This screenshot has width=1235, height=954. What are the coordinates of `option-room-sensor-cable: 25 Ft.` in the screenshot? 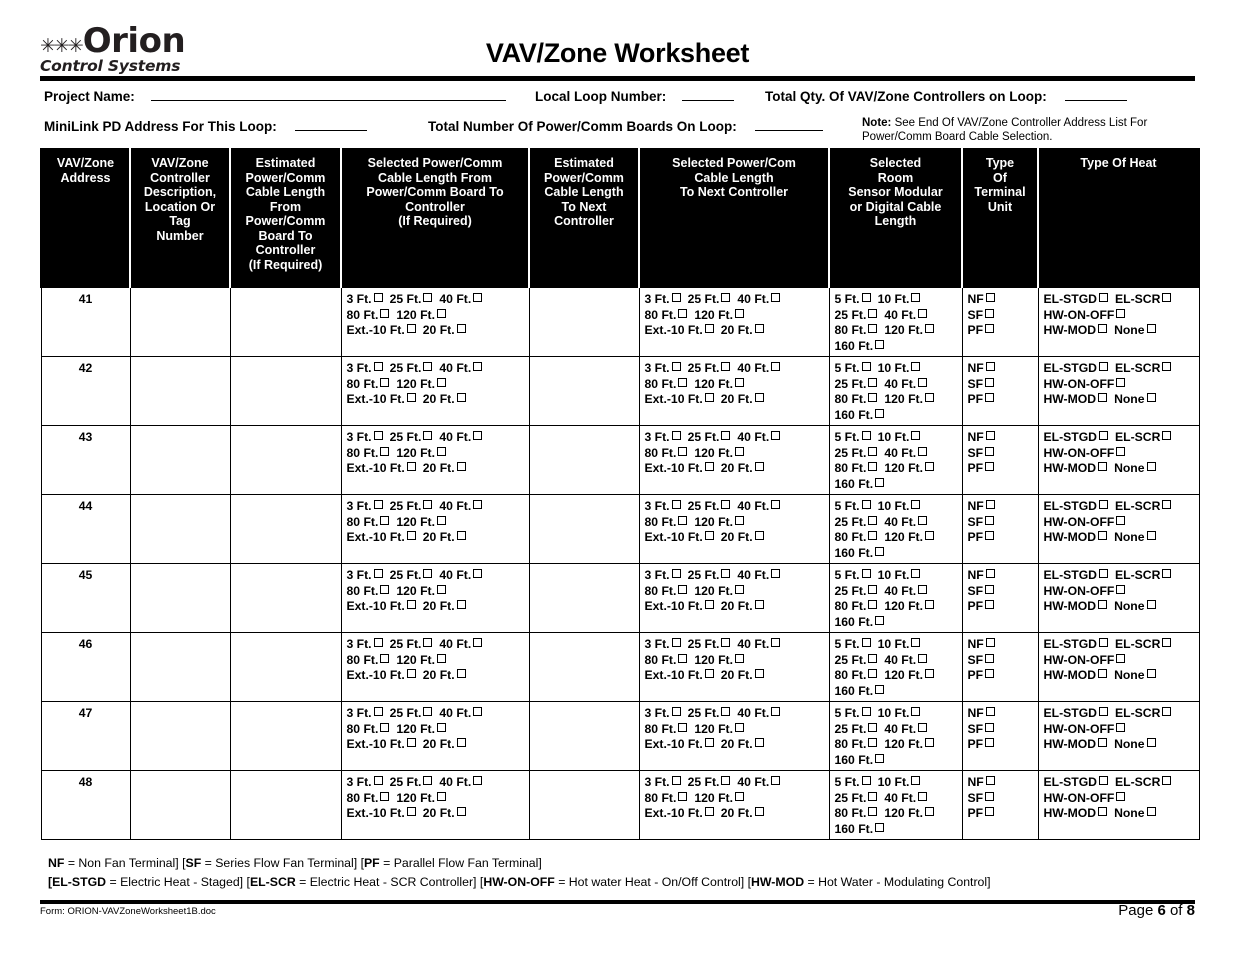 It's located at (858, 799).